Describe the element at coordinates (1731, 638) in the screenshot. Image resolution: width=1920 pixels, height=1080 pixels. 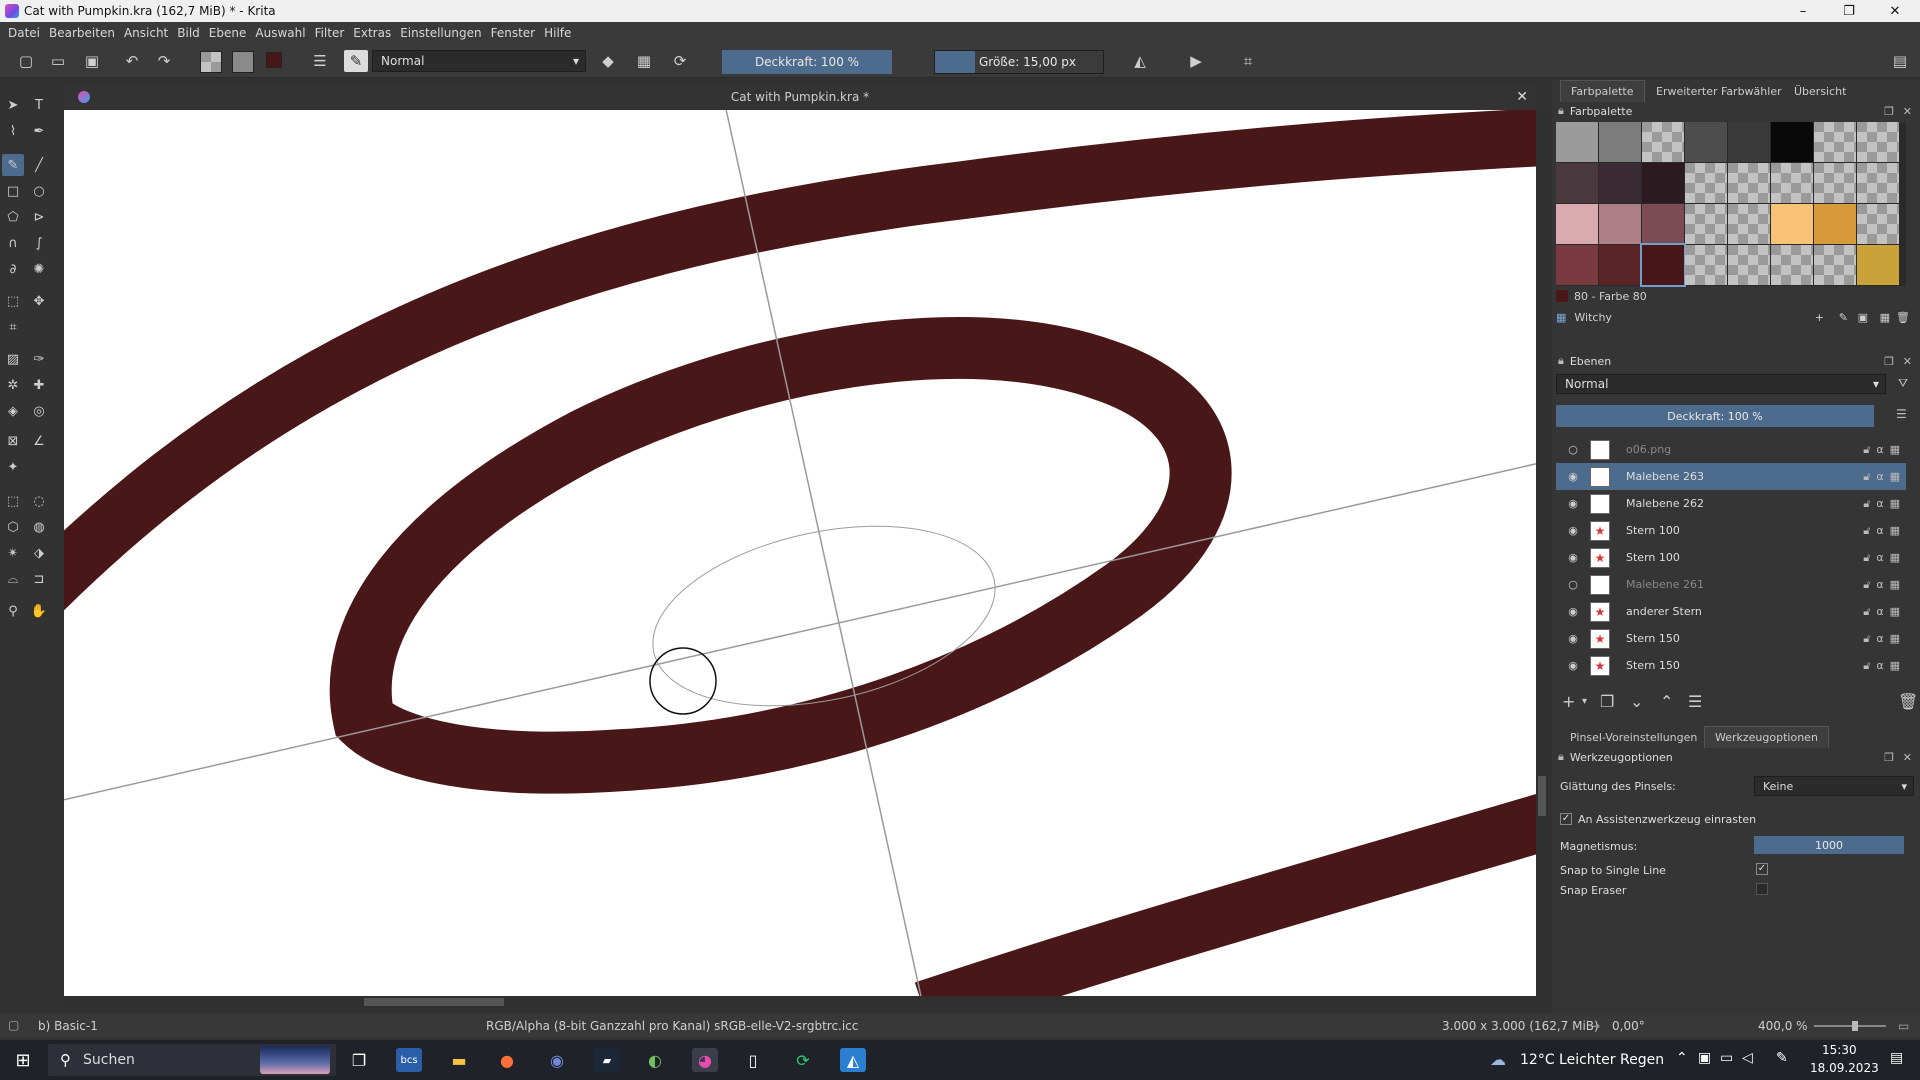
I see `layer-row: ◉ ★ Stern 150 🔓︎ α ▦` at that location.